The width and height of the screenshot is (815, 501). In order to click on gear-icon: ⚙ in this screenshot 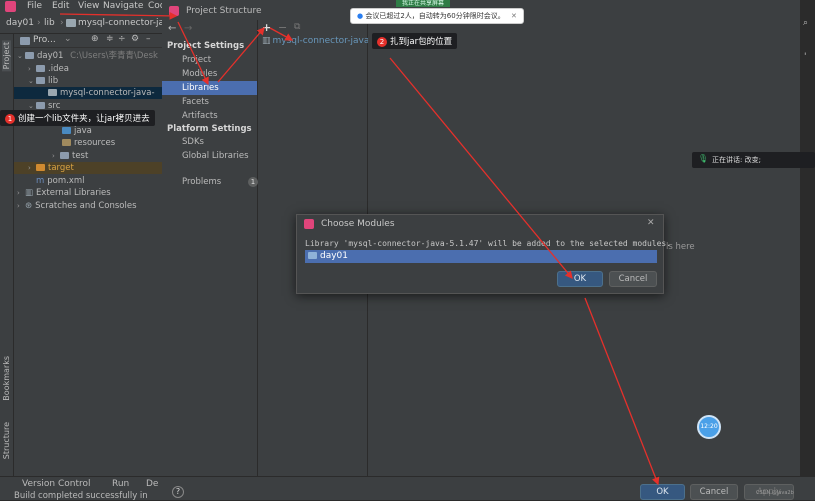, I will do `click(135, 39)`.